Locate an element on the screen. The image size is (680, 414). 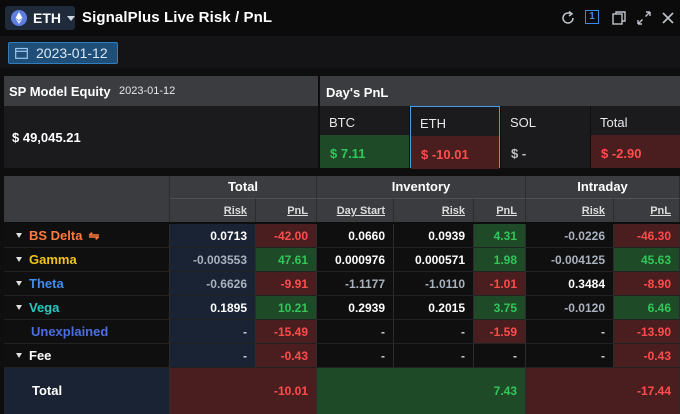
table-cell: 0.000976 is located at coordinates (355, 260).